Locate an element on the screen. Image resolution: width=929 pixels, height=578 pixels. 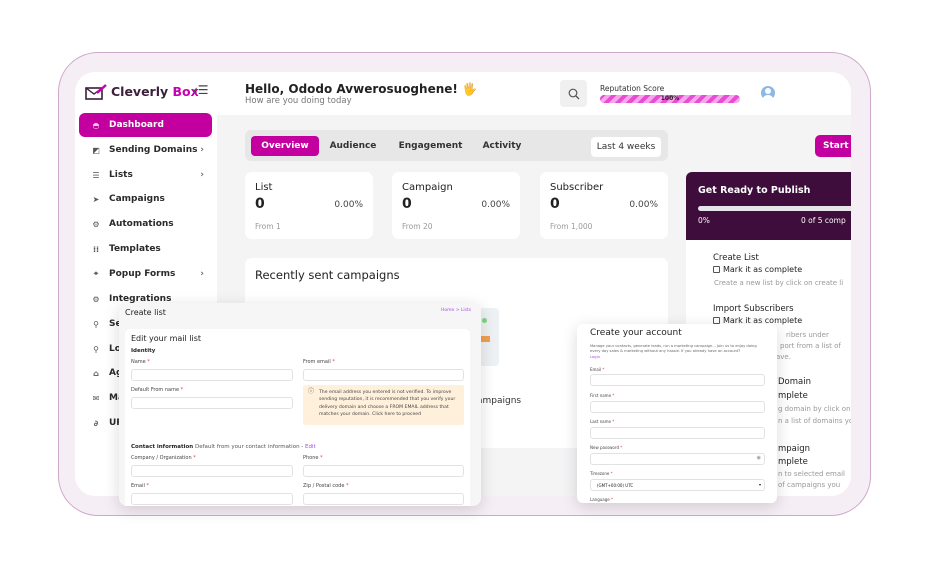
timezone-select: (GMT+00:00) UTC ▾ is located at coordinates (677, 485).